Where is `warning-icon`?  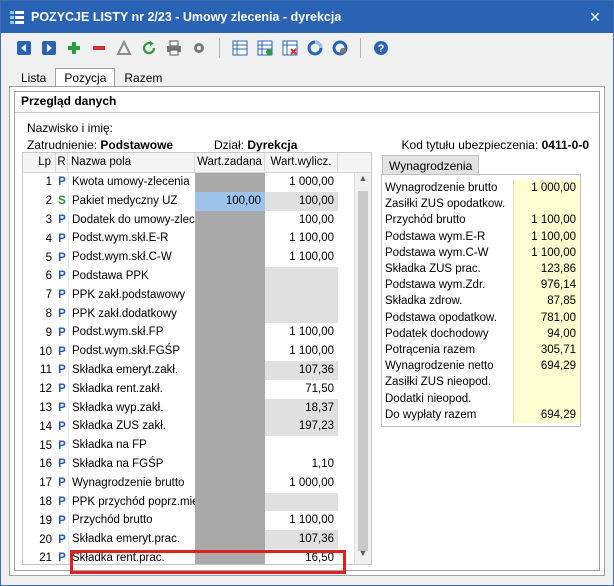 warning-icon is located at coordinates (124, 48).